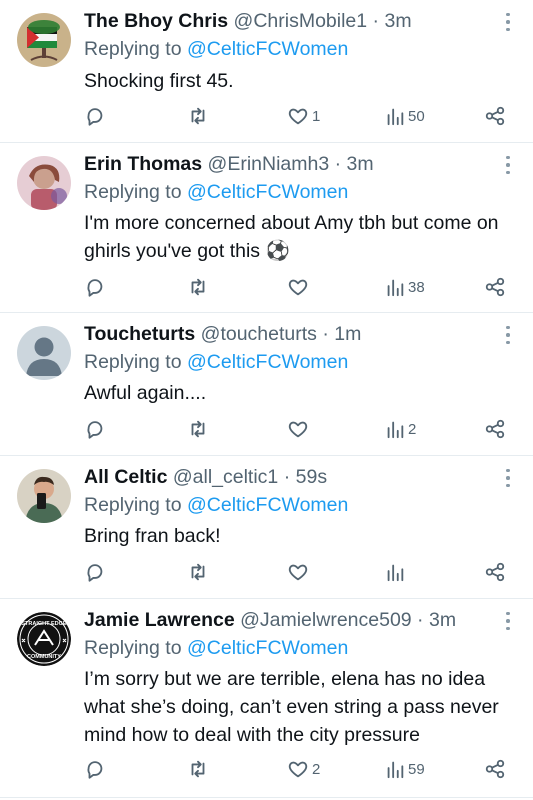 The height and width of the screenshot is (800, 533). I want to click on tweet-header: Erin Thomas @ErinNiamh3 · 3m, so click(229, 164).